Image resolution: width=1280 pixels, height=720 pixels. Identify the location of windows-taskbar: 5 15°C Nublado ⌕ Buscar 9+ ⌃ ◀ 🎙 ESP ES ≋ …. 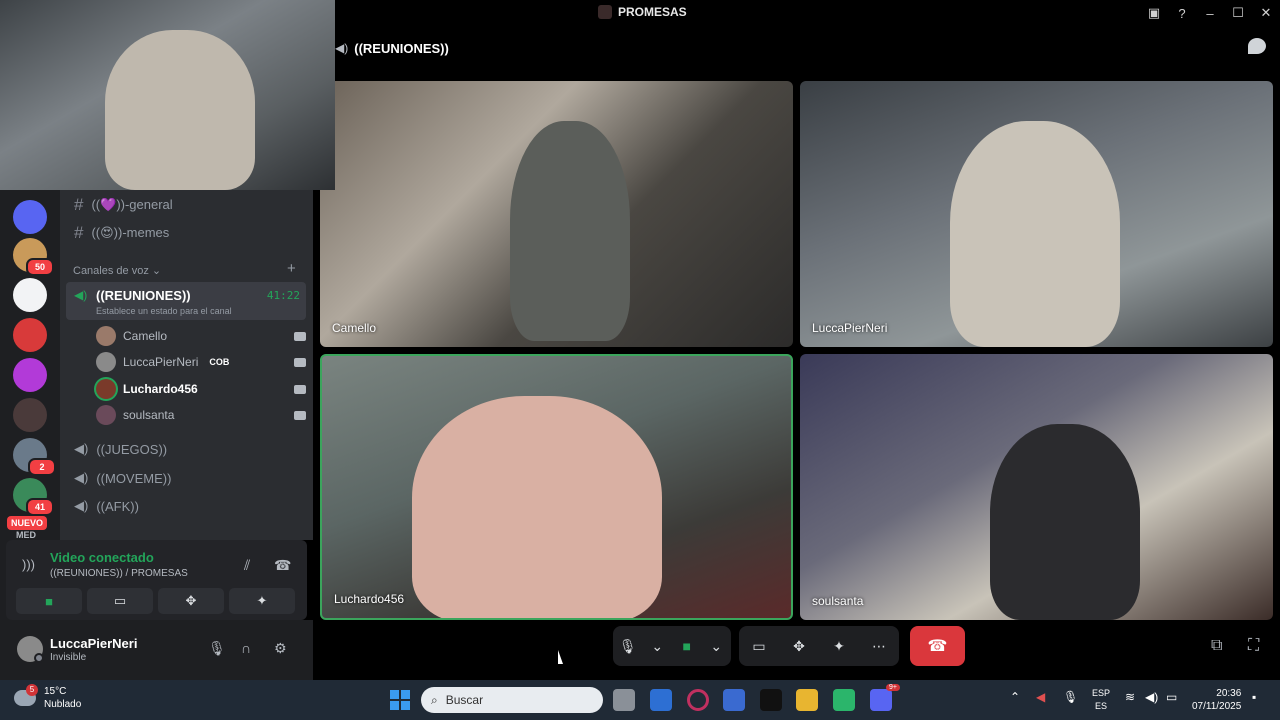
(640, 700).